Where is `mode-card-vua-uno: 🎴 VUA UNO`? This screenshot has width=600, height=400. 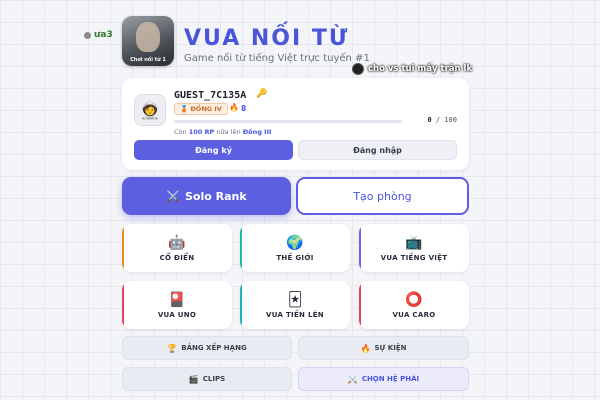
mode-card-vua-uno: 🎴 VUA UNO is located at coordinates (177, 305).